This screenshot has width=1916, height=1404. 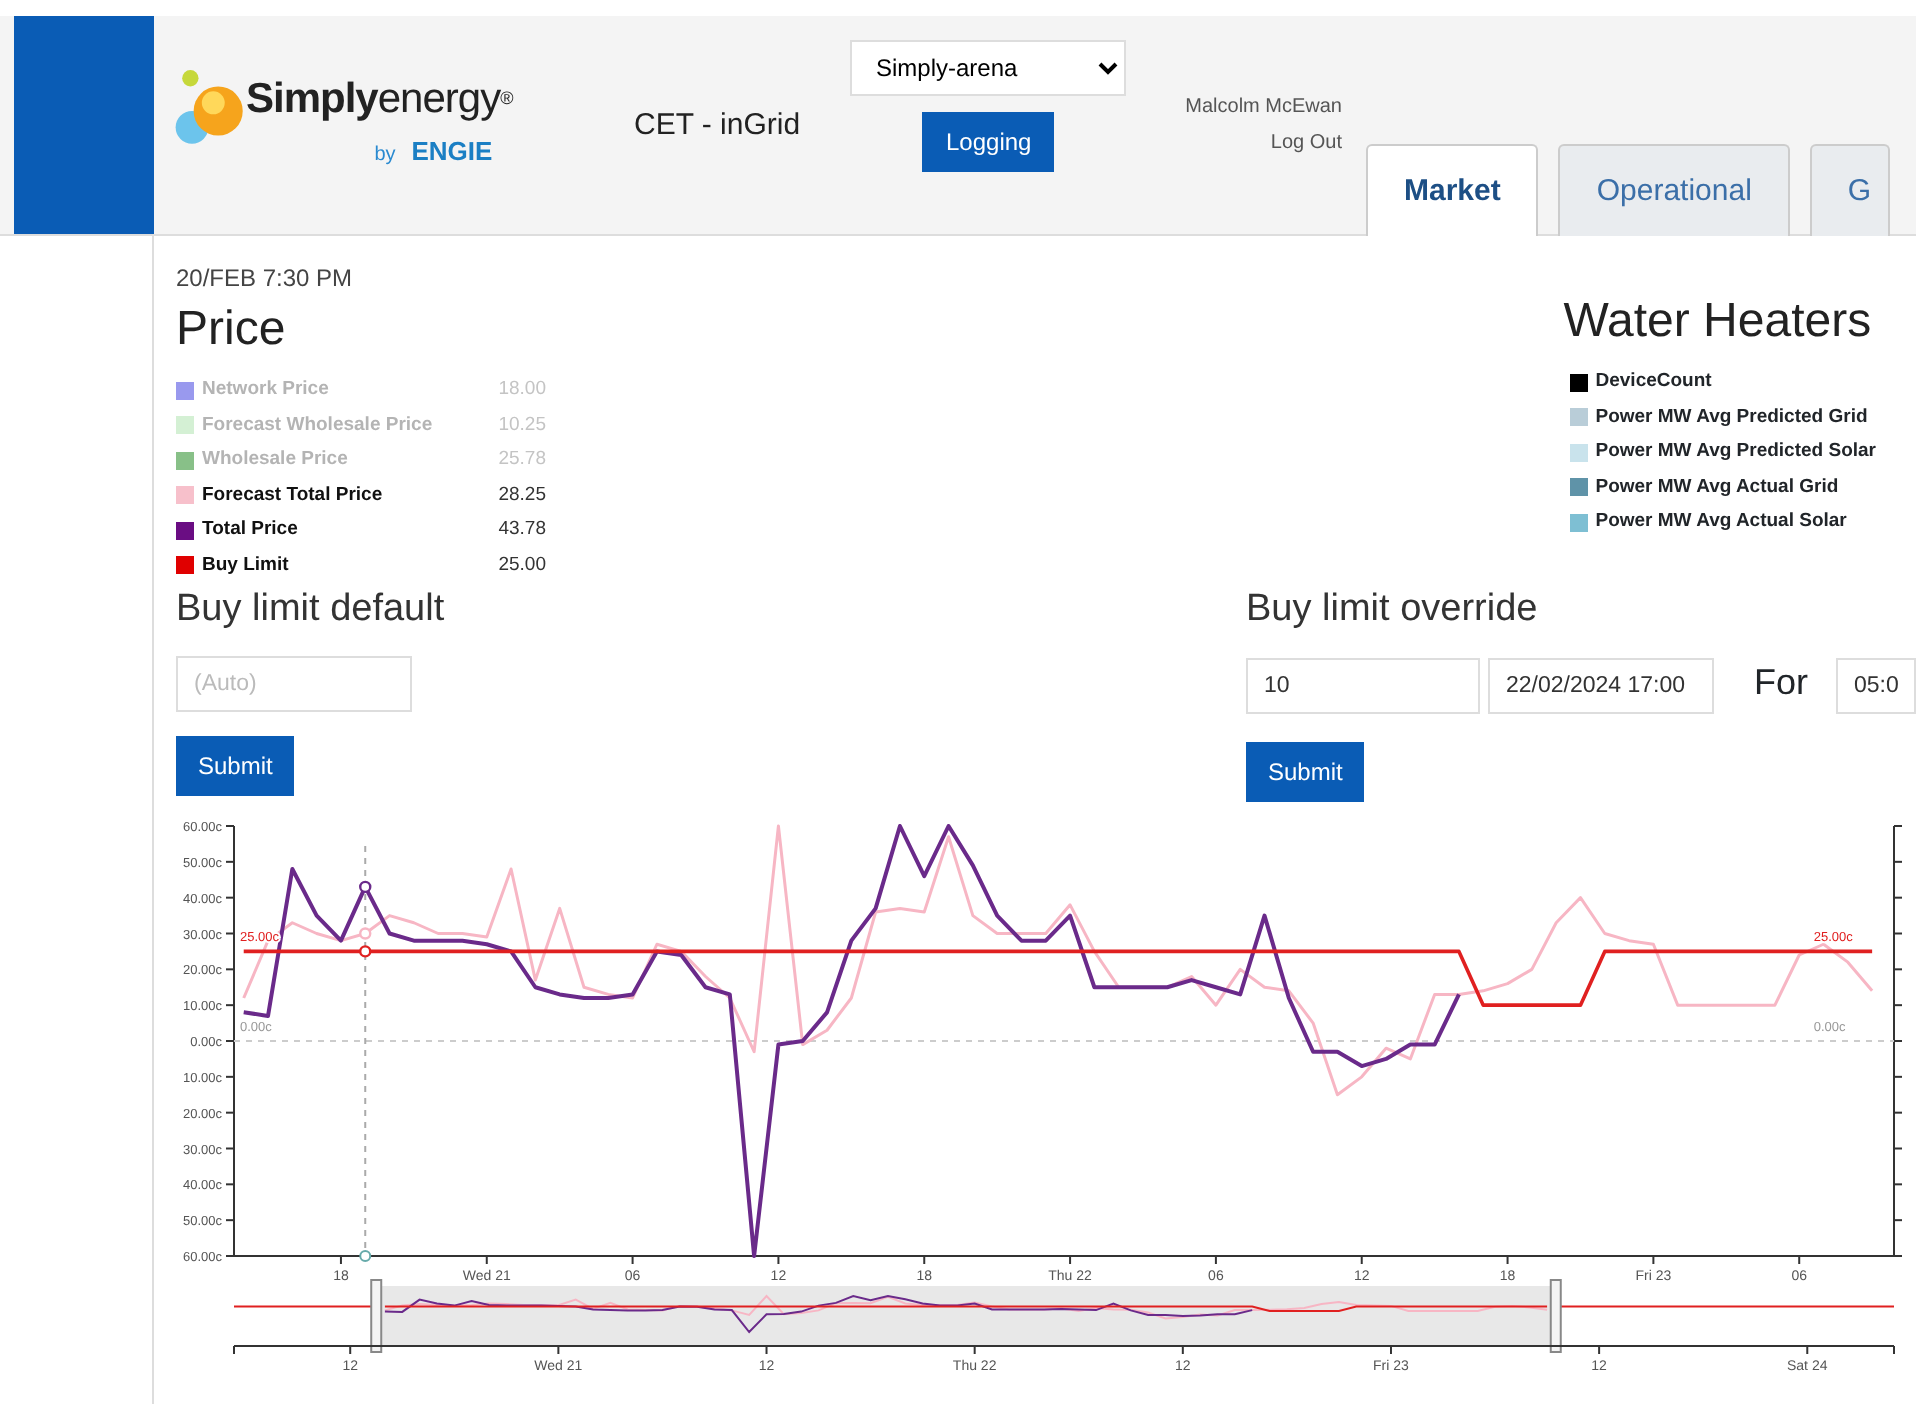 I want to click on section-title: Buy limit override, so click(x=1392, y=610).